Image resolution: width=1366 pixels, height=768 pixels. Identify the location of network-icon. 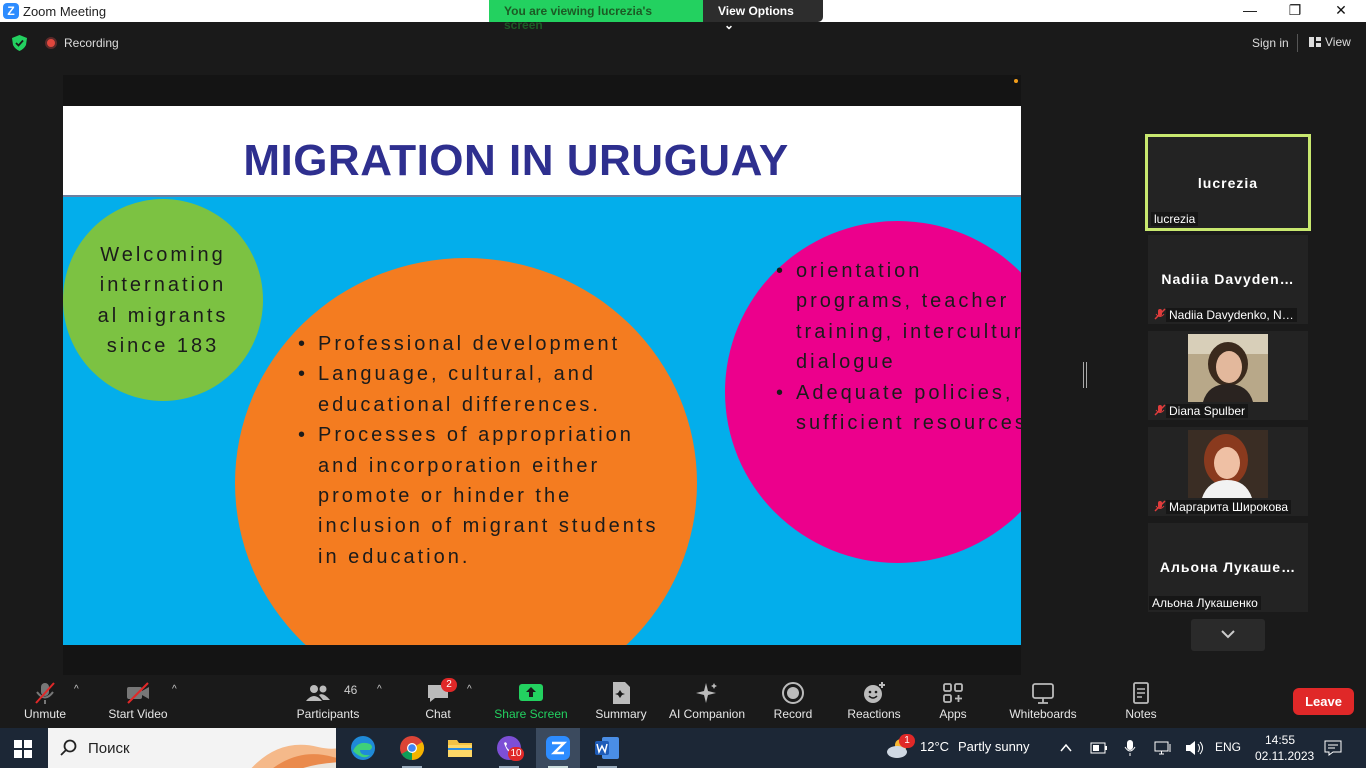
(1164, 748).